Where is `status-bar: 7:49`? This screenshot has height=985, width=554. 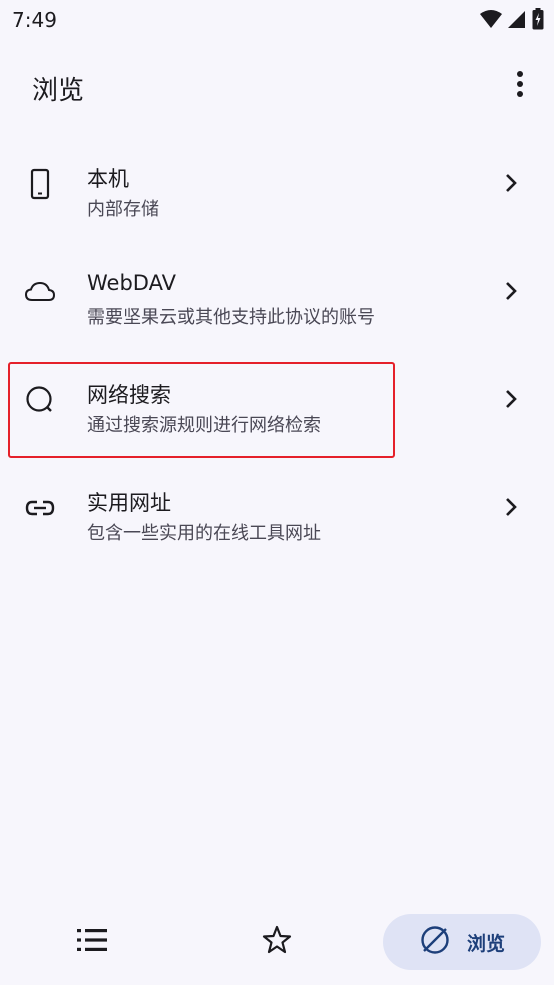
status-bar: 7:49 is located at coordinates (277, 20).